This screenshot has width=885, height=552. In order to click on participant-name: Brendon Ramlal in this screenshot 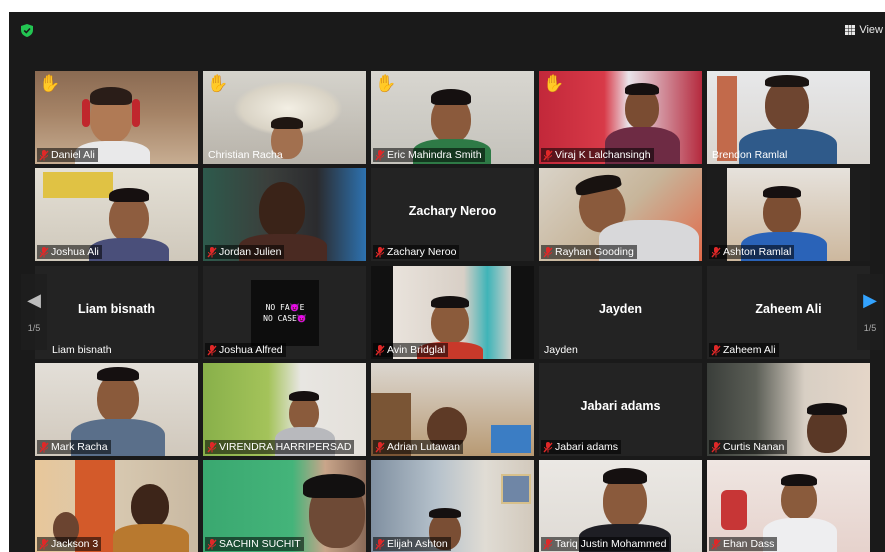, I will do `click(750, 155)`.